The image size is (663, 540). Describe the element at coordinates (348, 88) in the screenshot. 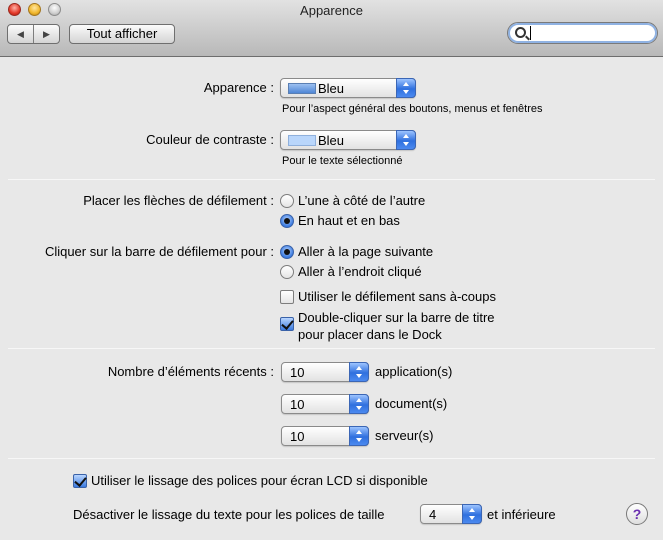

I see `appearance-popup: Bleu` at that location.